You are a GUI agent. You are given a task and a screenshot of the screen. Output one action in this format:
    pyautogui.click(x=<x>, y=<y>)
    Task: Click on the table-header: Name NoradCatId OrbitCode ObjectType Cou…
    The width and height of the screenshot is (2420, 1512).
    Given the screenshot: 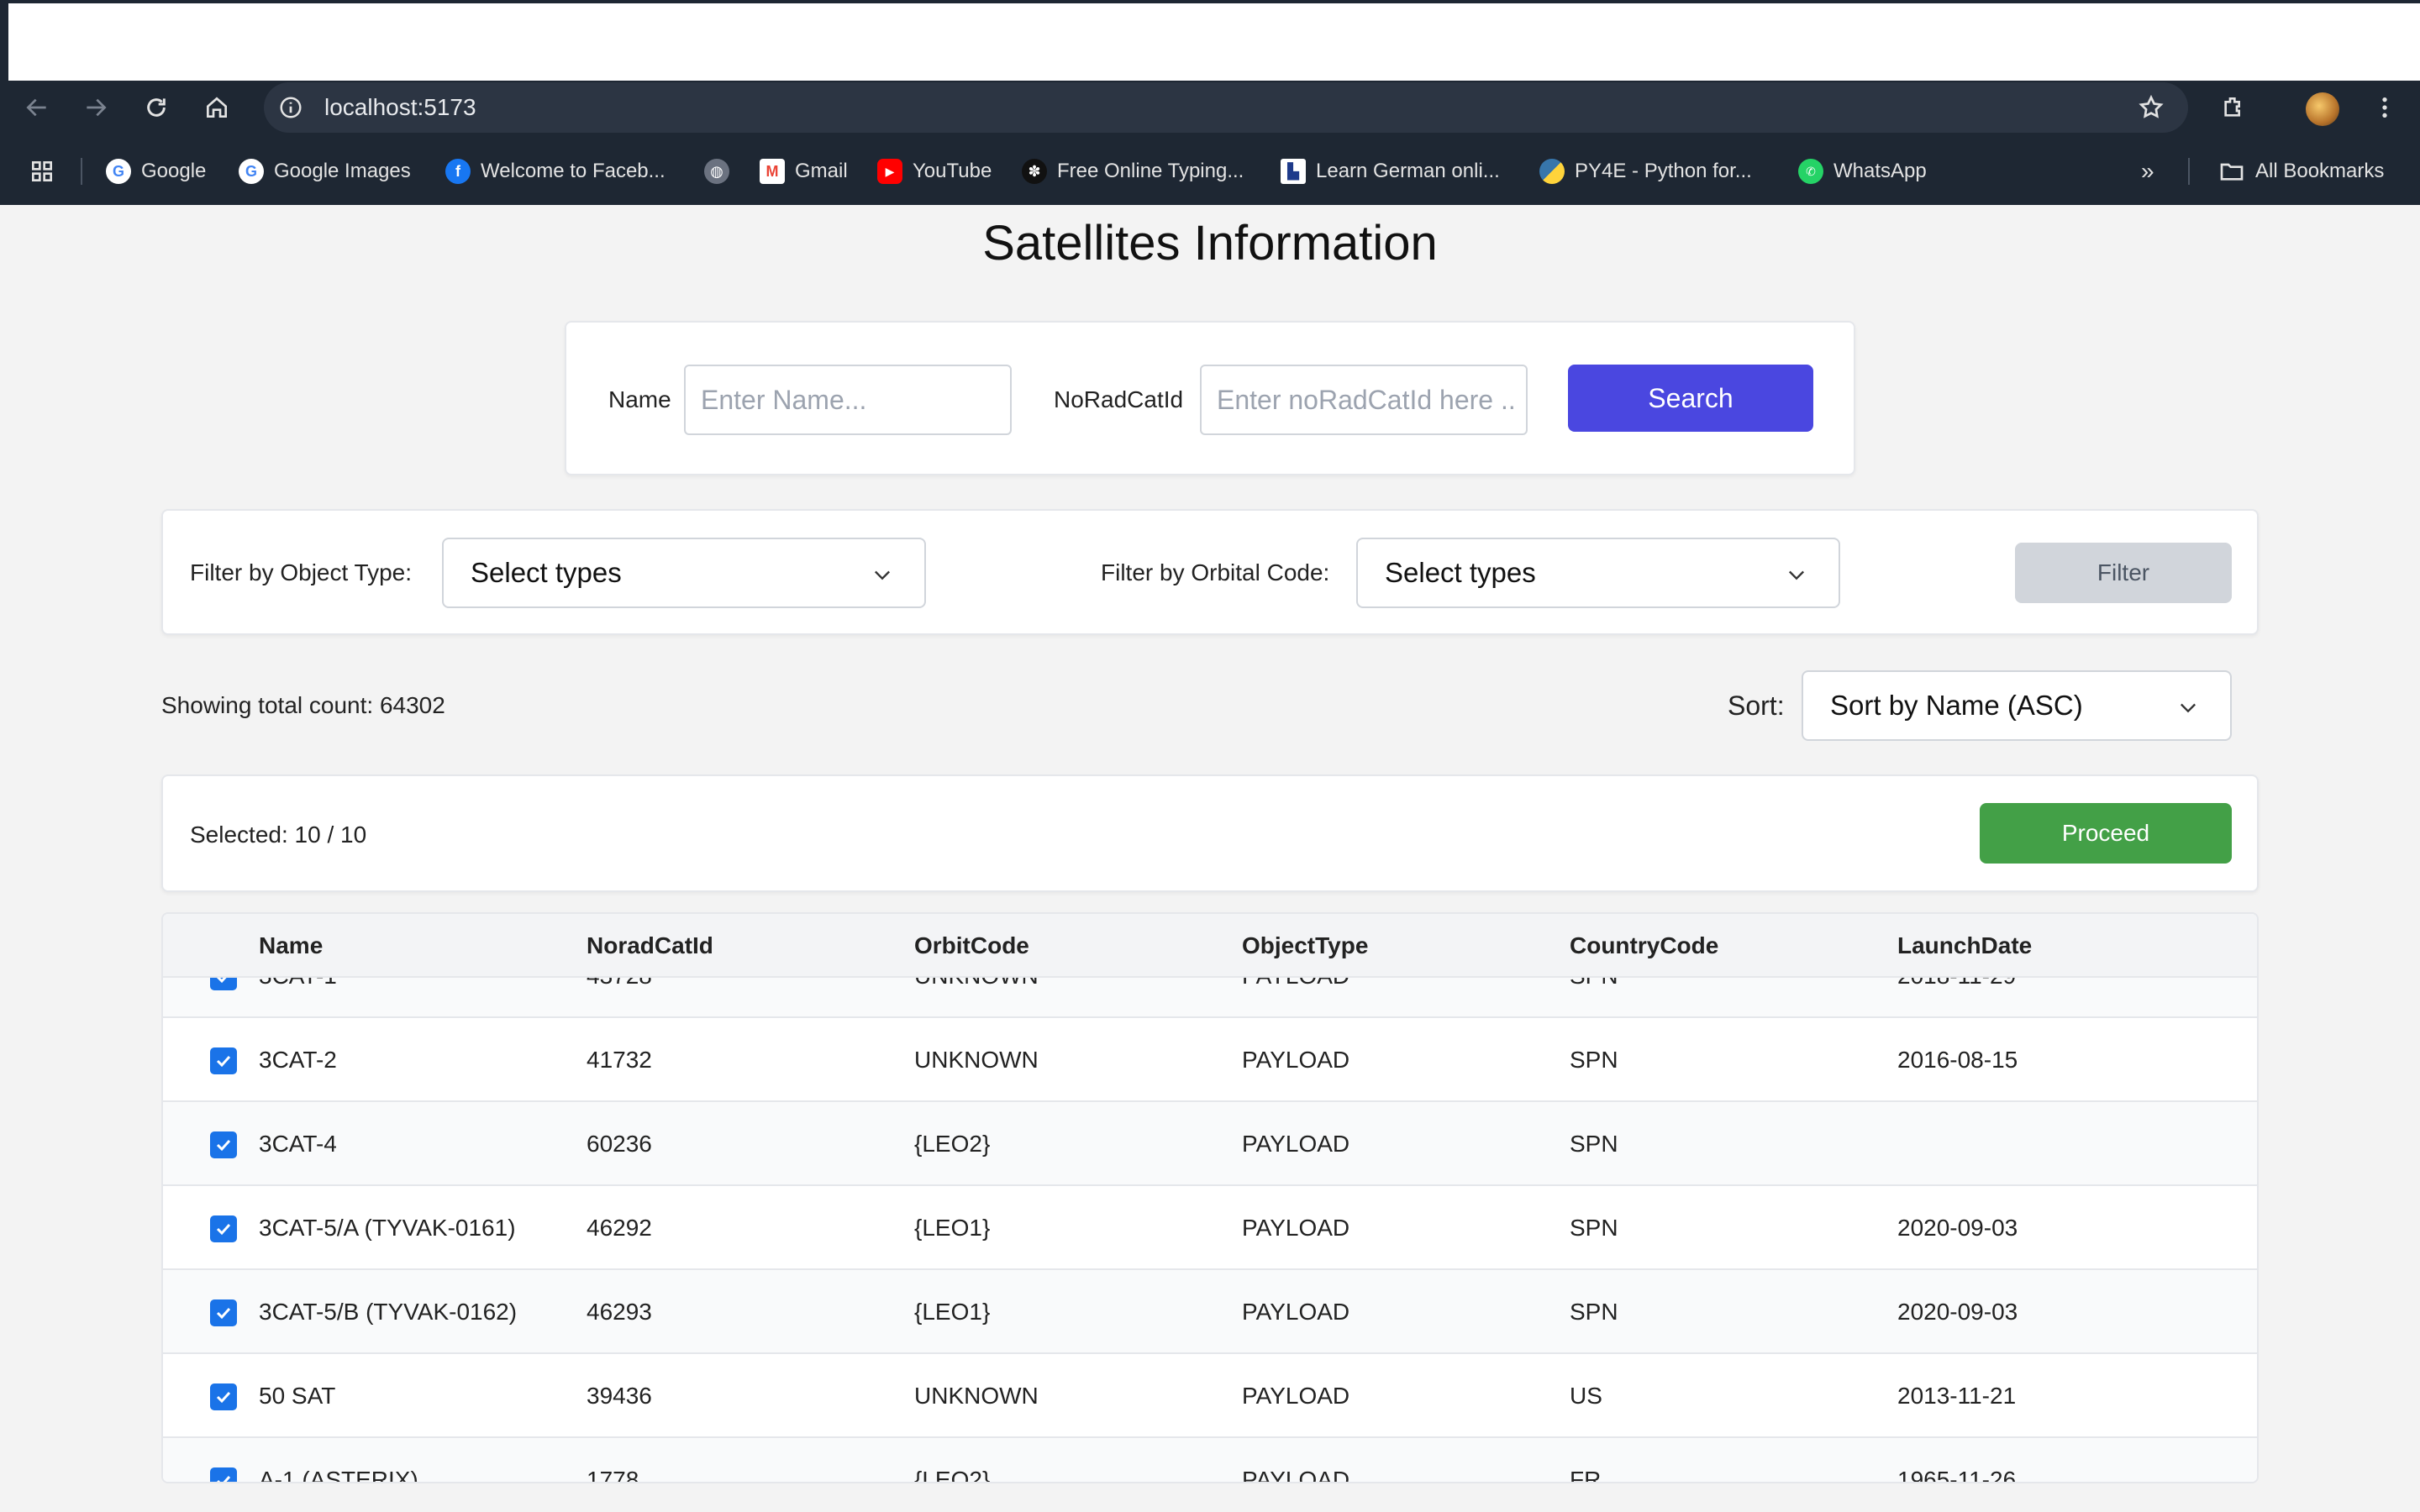 What is the action you would take?
    pyautogui.click(x=1210, y=946)
    